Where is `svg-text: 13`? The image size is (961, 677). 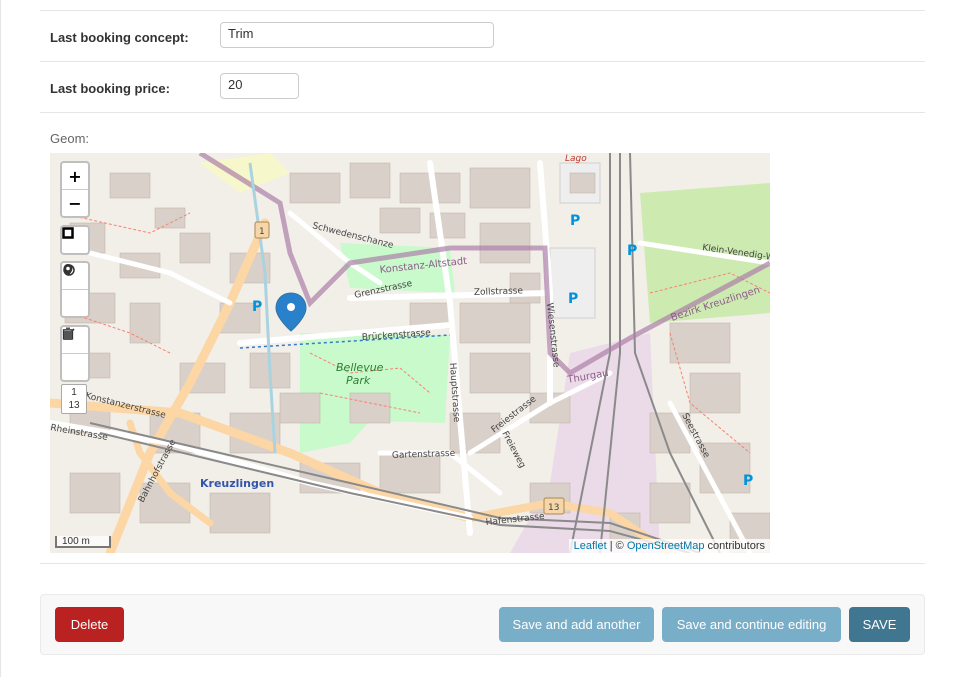
svg-text: 13 is located at coordinates (553, 508).